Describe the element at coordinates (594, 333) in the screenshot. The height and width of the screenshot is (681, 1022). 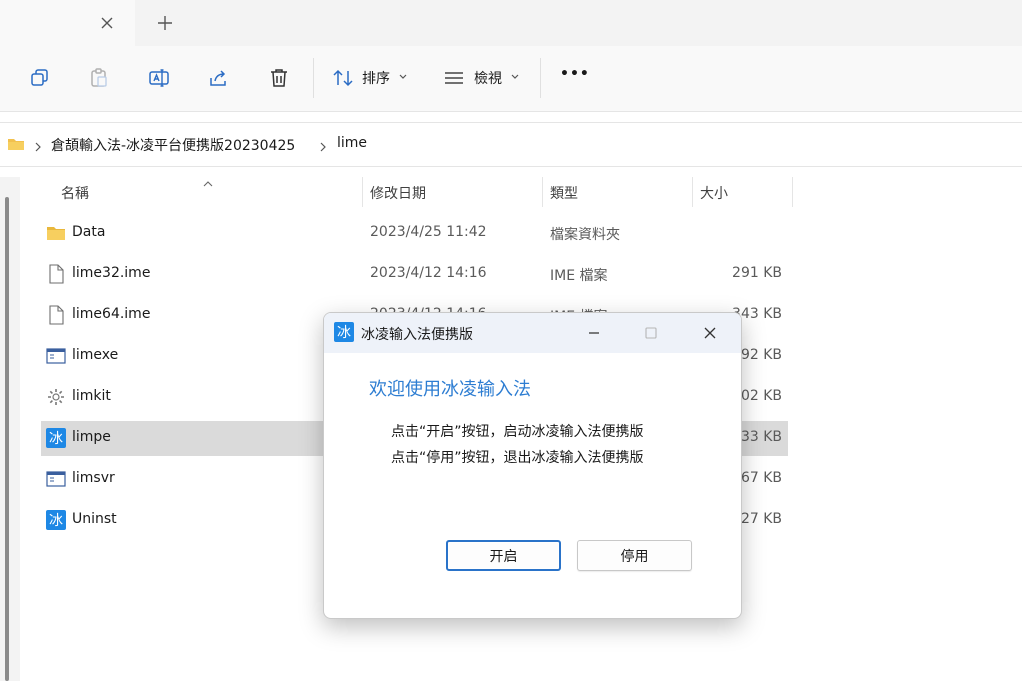
I see `minimize-icon` at that location.